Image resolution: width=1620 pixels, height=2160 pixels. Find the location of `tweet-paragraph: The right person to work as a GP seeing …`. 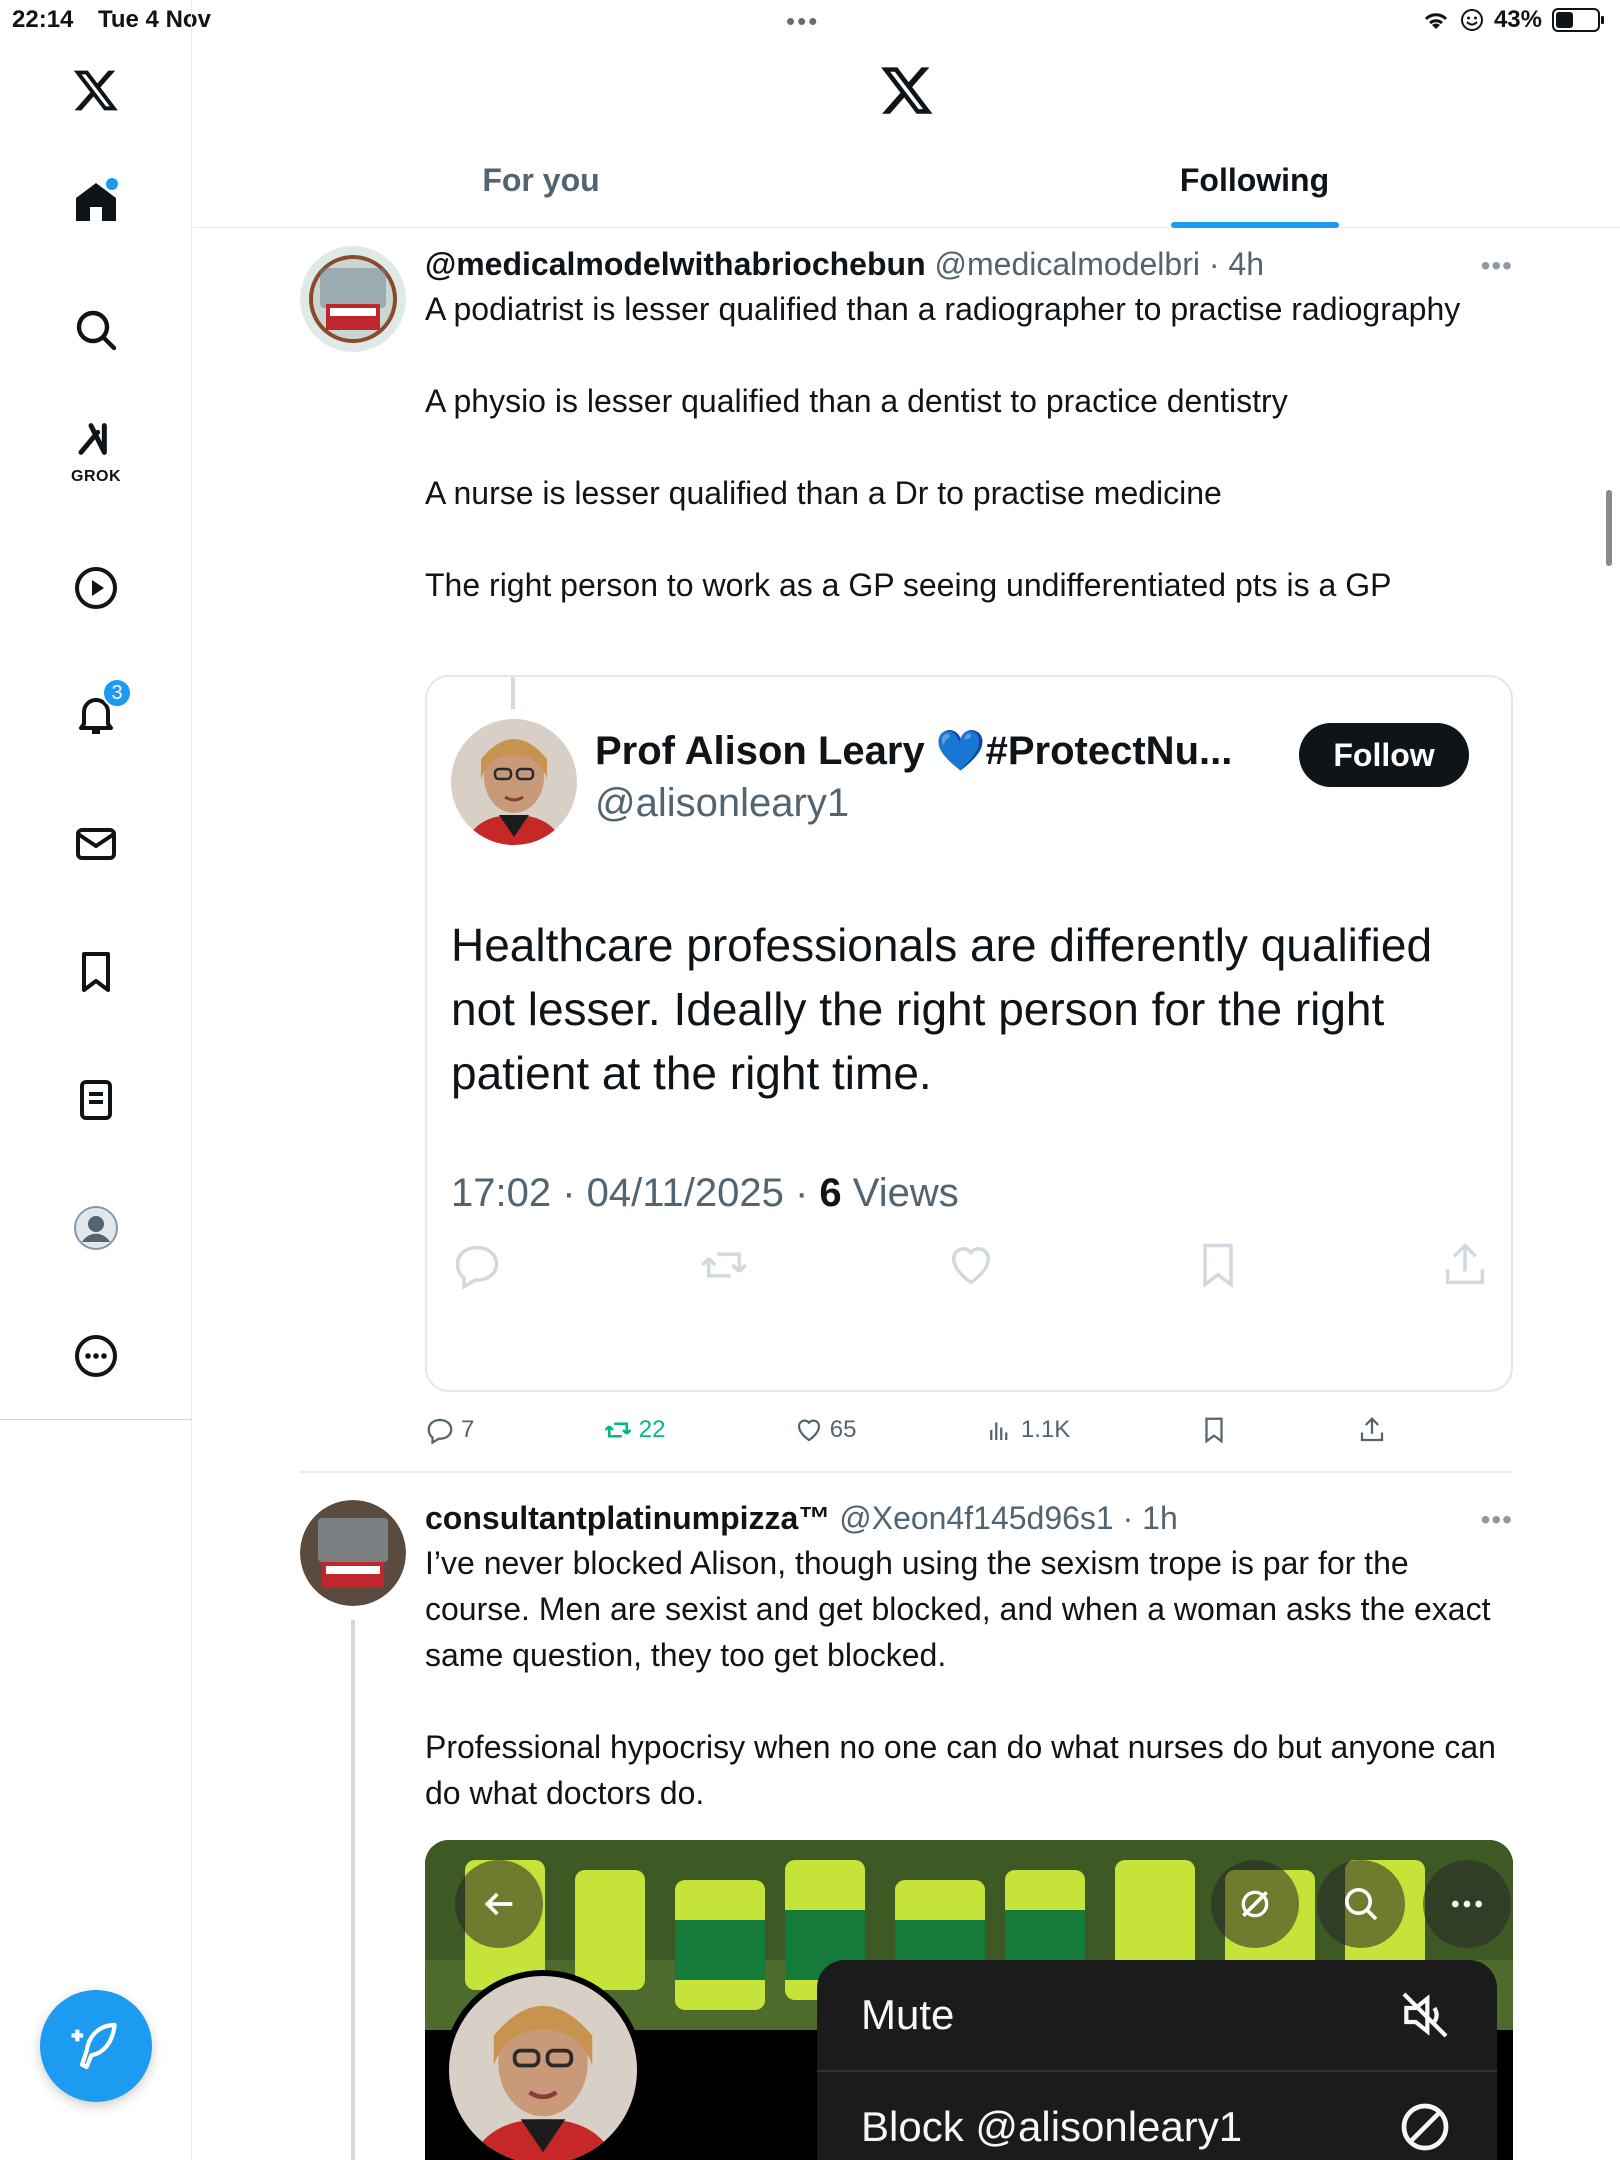

tweet-paragraph: The right person to work as a GP seeing … is located at coordinates (908, 585).